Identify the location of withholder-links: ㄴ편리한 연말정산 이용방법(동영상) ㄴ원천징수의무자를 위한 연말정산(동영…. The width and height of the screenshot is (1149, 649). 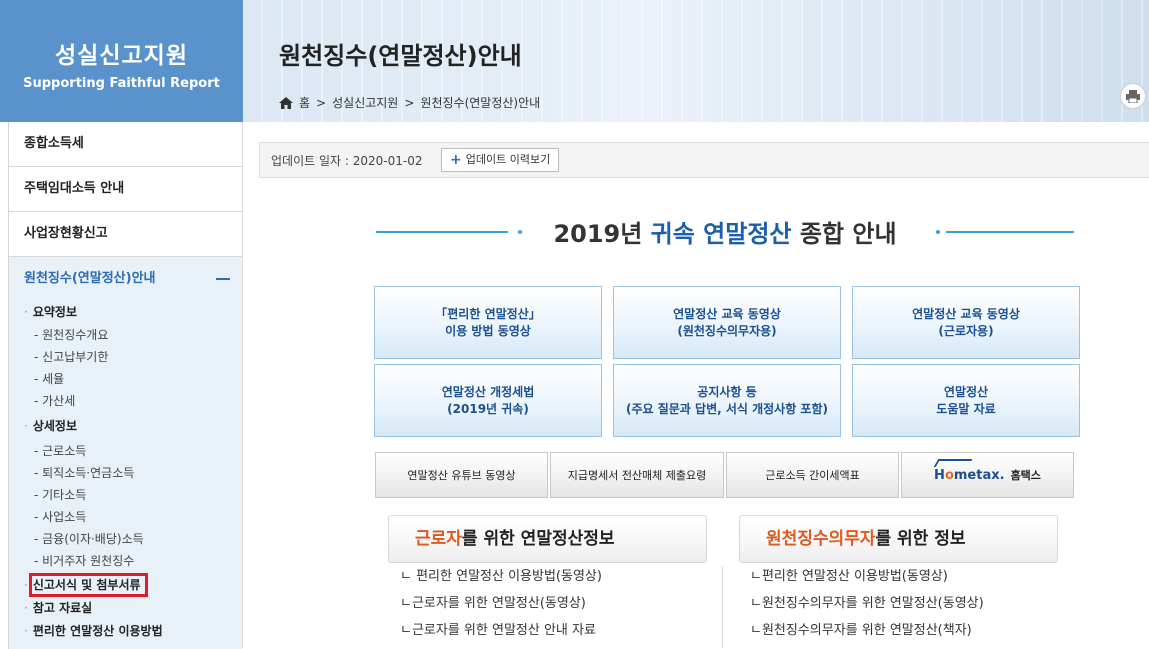
(867, 606).